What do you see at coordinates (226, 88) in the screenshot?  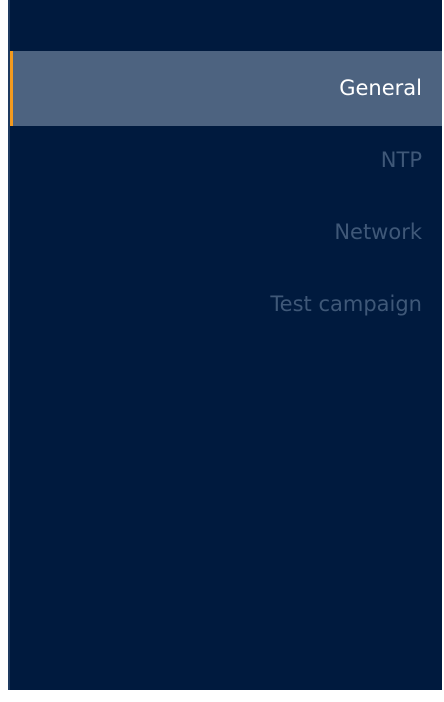 I see `sidebar-item-general: General` at bounding box center [226, 88].